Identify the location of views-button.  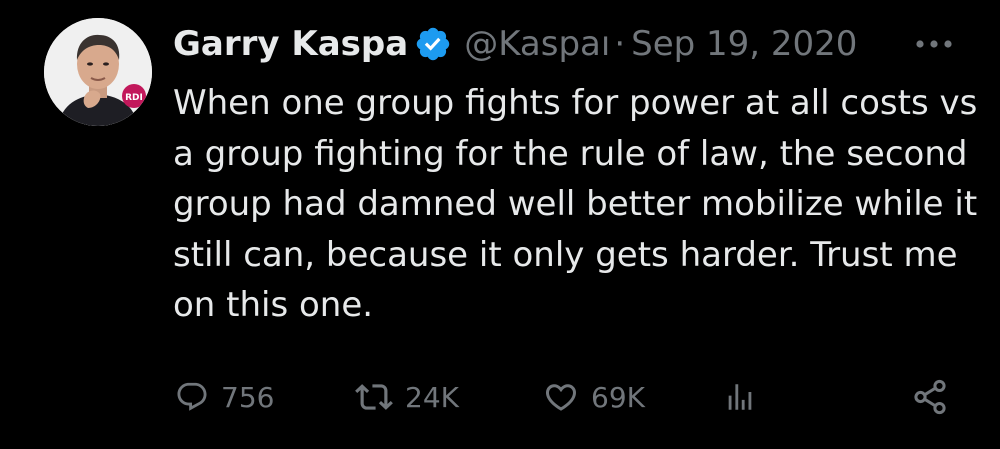
(740, 397).